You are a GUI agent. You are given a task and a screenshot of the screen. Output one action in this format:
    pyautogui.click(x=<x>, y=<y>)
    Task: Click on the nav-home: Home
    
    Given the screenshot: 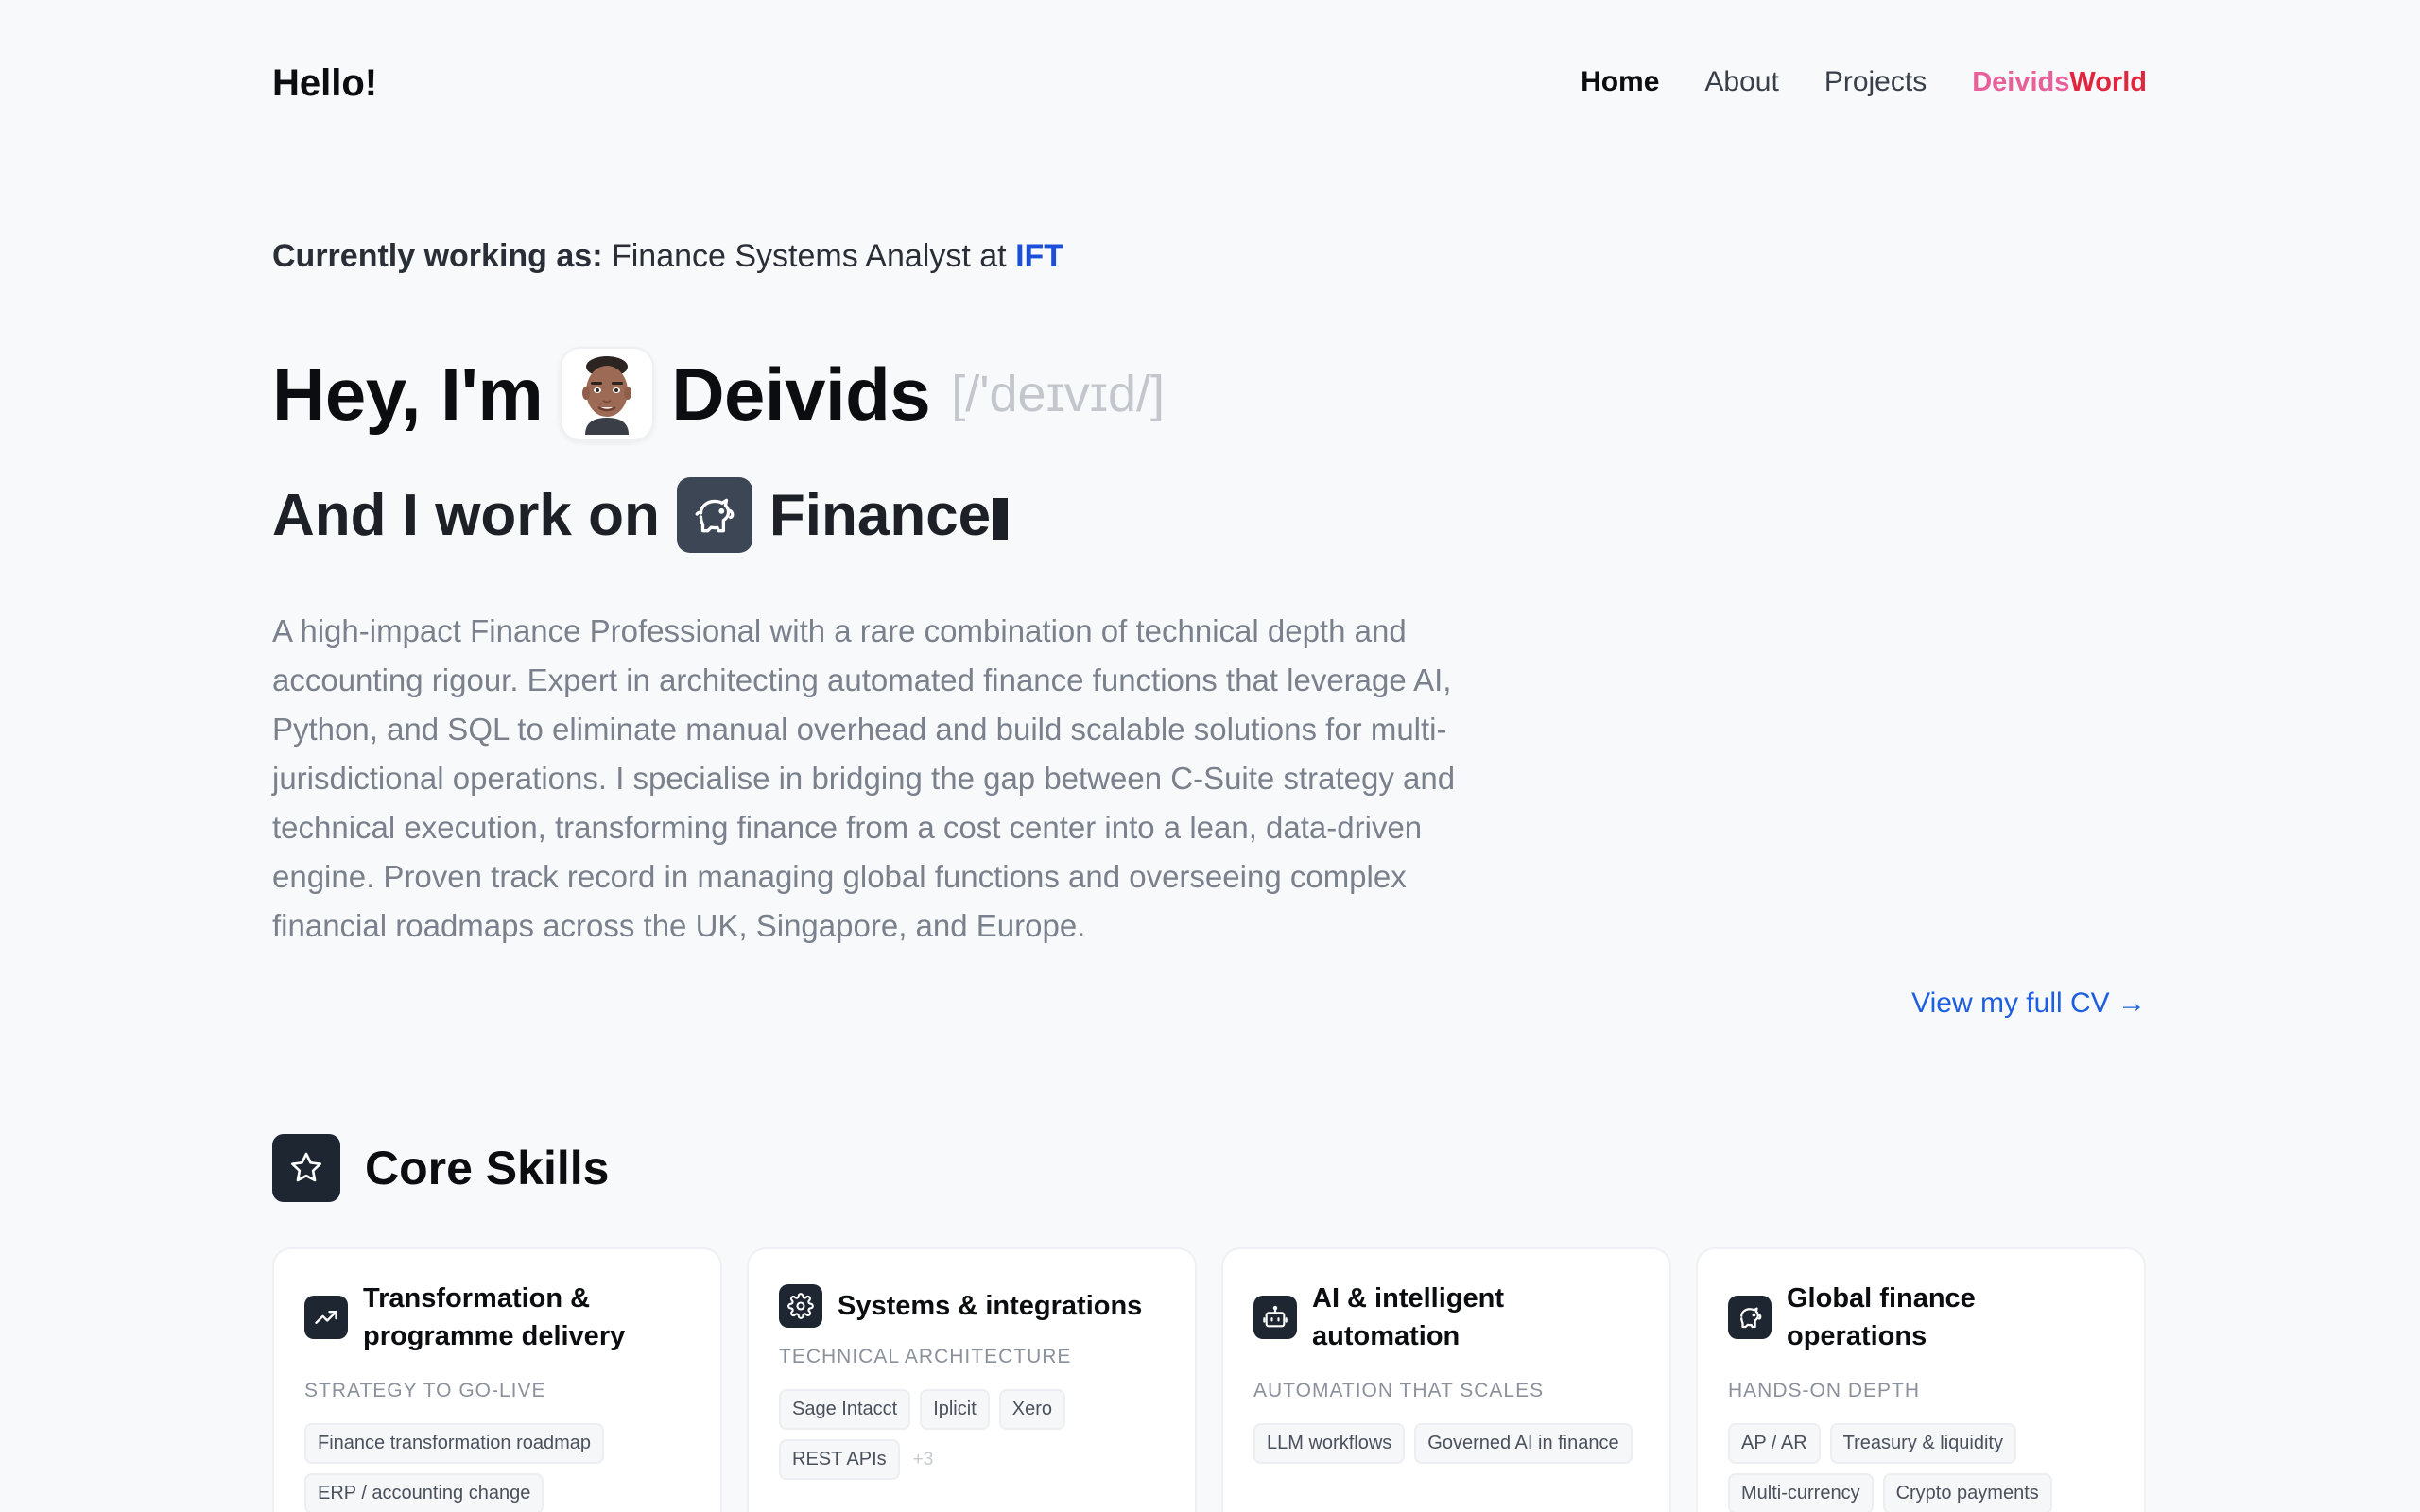 What is the action you would take?
    pyautogui.click(x=1620, y=82)
    